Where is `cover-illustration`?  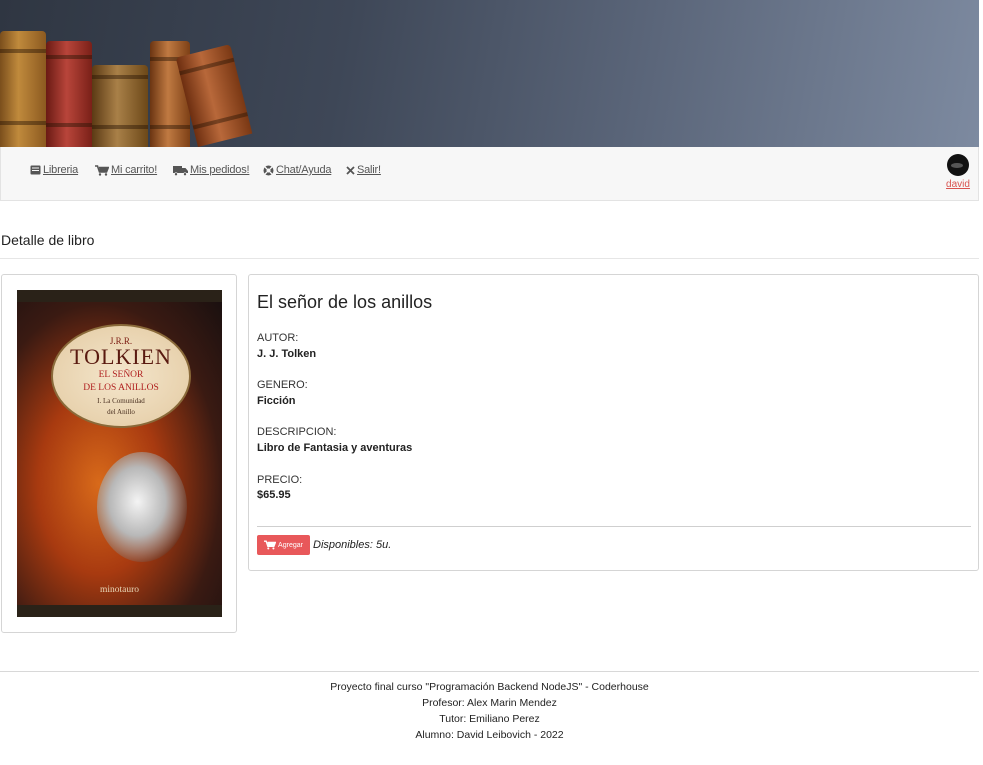 cover-illustration is located at coordinates (142, 507).